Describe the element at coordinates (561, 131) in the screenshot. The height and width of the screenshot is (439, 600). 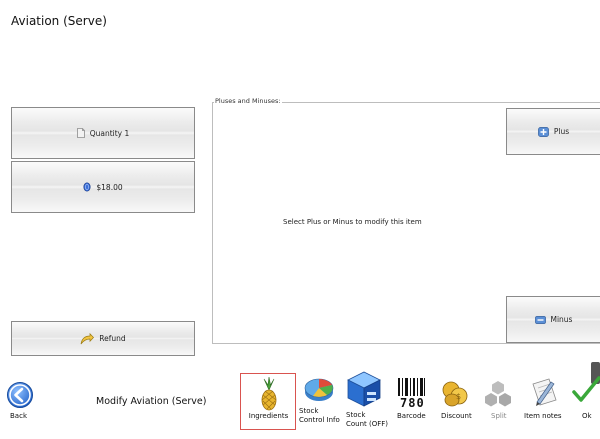
I see `plus-label: Plus` at that location.